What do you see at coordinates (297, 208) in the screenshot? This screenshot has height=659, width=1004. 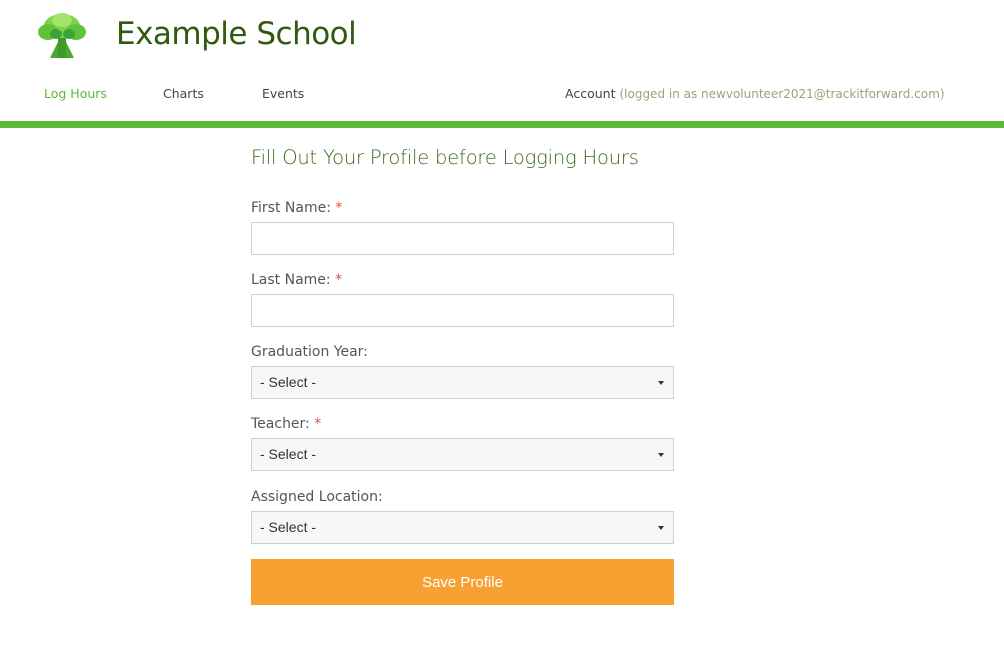 I see `first-name-label: First Name: *` at bounding box center [297, 208].